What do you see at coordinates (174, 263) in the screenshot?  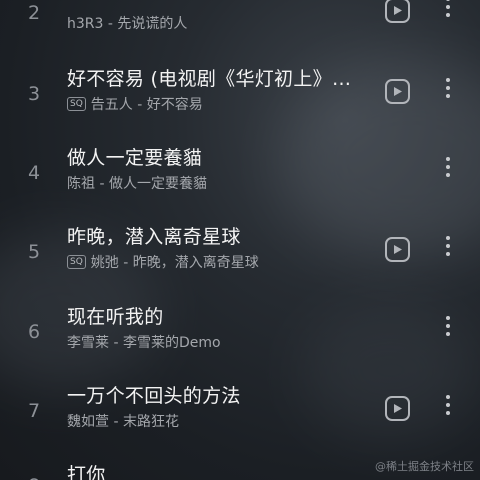 I see `song-artist-album: 姚弛 - 昨晚，潜入离奇星球` at bounding box center [174, 263].